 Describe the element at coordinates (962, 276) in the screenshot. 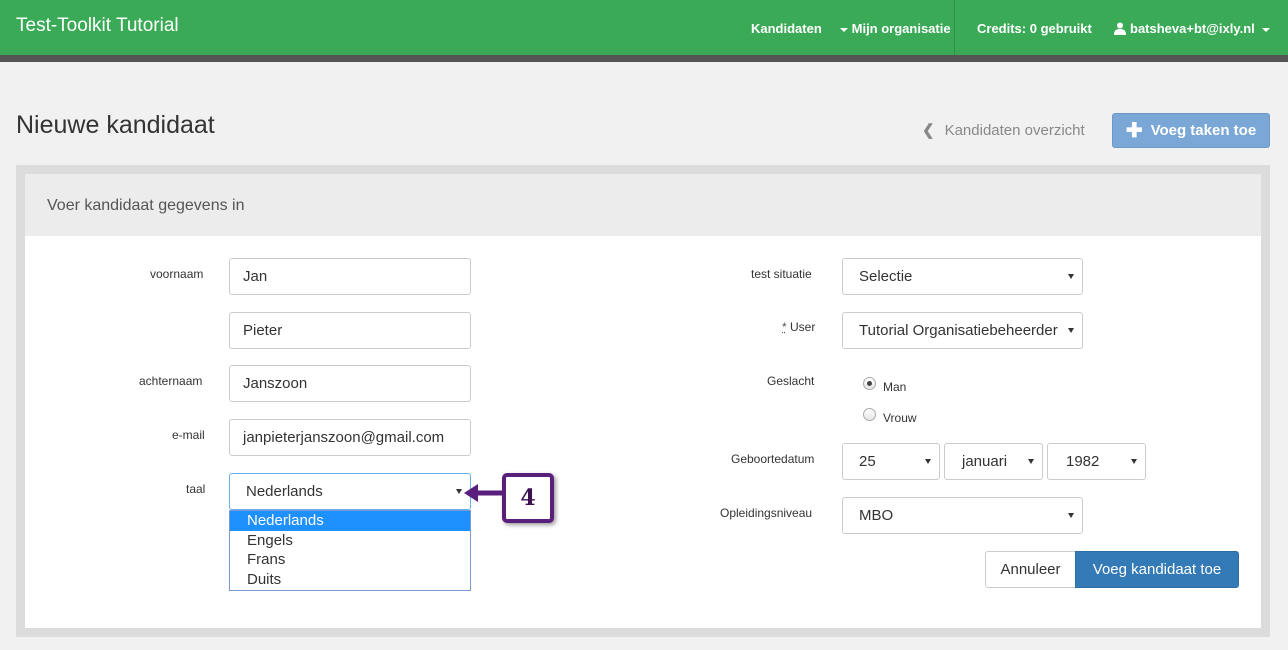

I see `test-situation-select: Selectie` at that location.